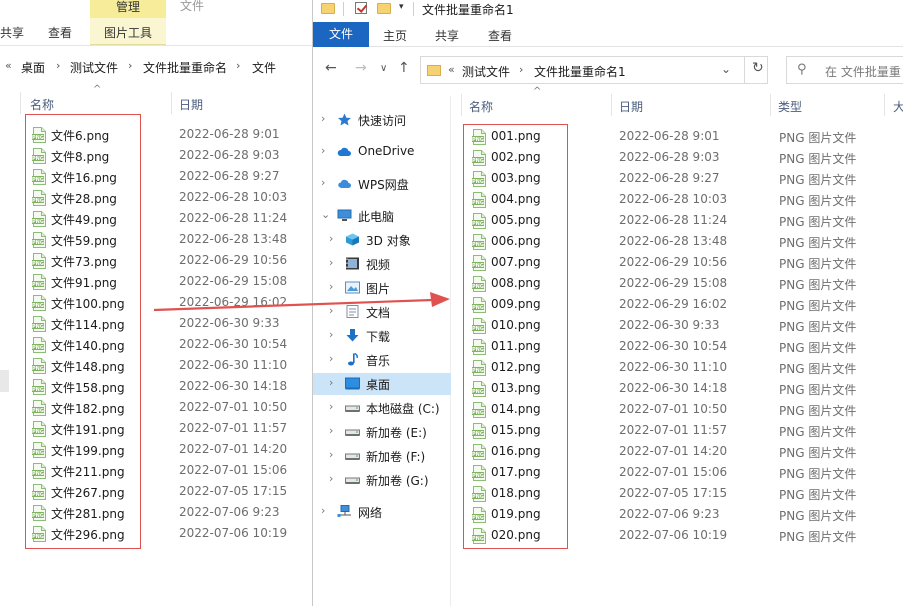 This screenshot has width=903, height=606. Describe the element at coordinates (156, 197) in the screenshot. I see `table-row: PNG 文件28.png 2022-06-28 10:03` at that location.